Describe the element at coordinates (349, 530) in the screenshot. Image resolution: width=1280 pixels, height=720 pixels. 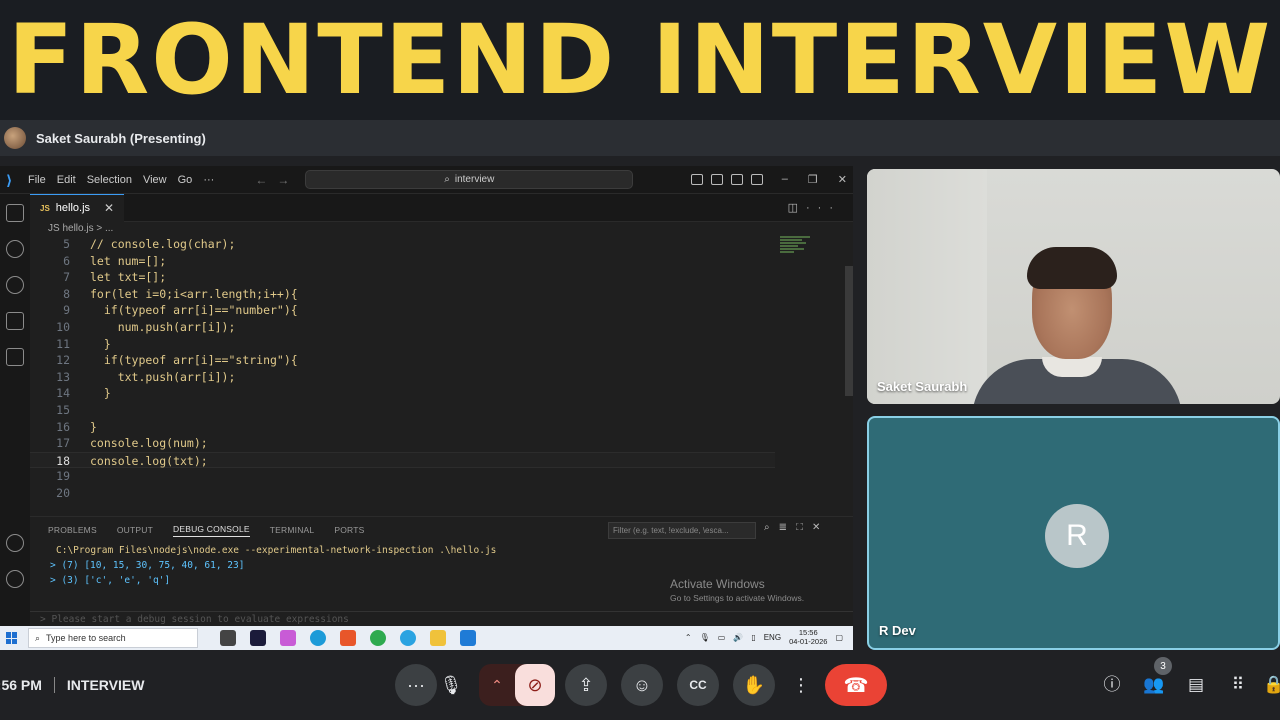
I see `tab-ports: PORTS` at that location.